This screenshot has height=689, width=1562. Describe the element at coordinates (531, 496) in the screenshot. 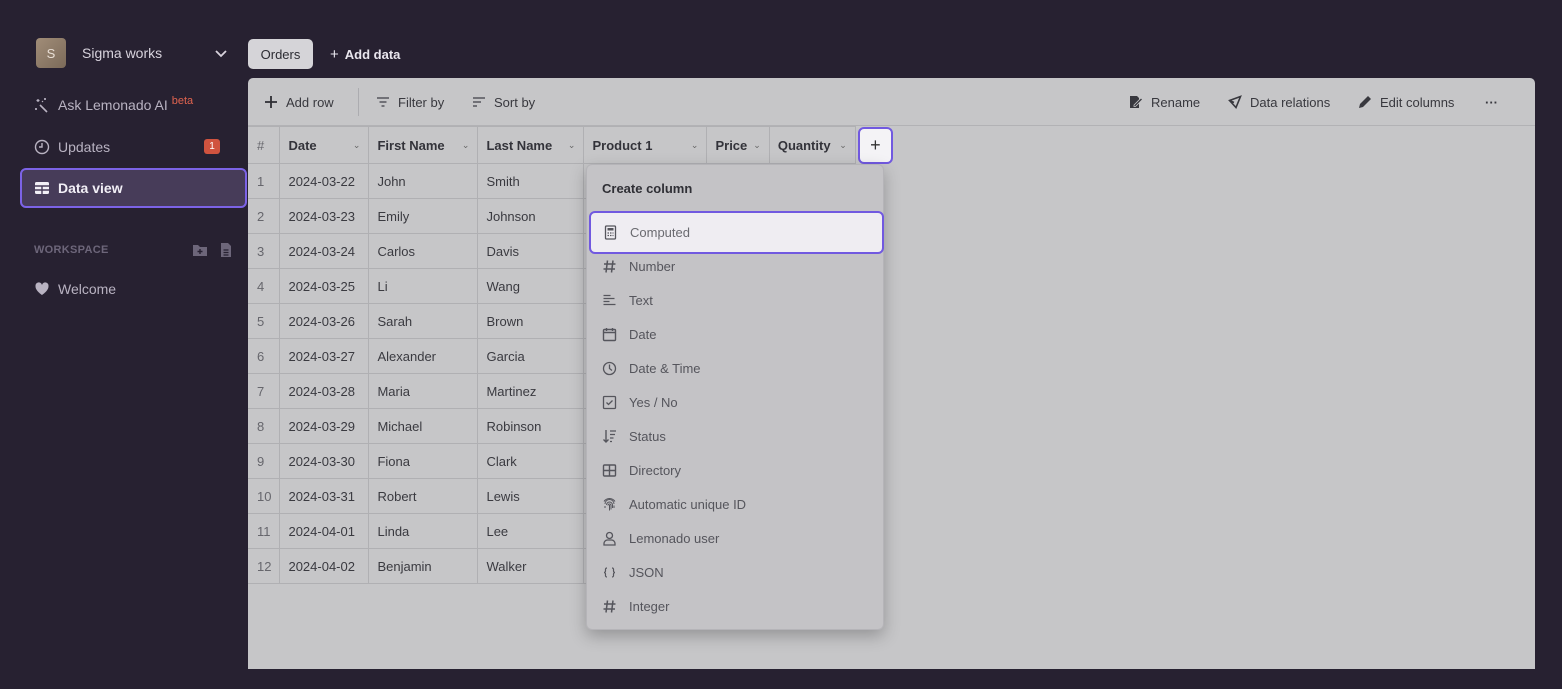

I see `last-name-cell: Lewis` at that location.